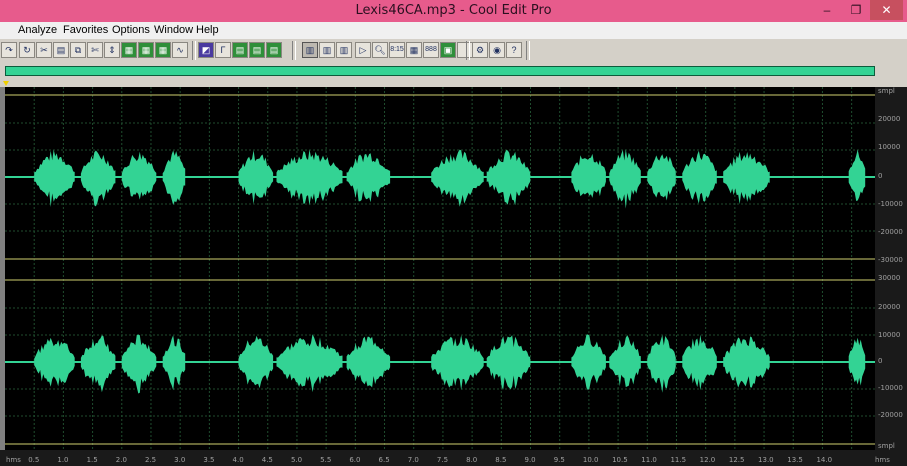  Describe the element at coordinates (326, 460) in the screenshot. I see `time-tick-label: 5.5` at that location.